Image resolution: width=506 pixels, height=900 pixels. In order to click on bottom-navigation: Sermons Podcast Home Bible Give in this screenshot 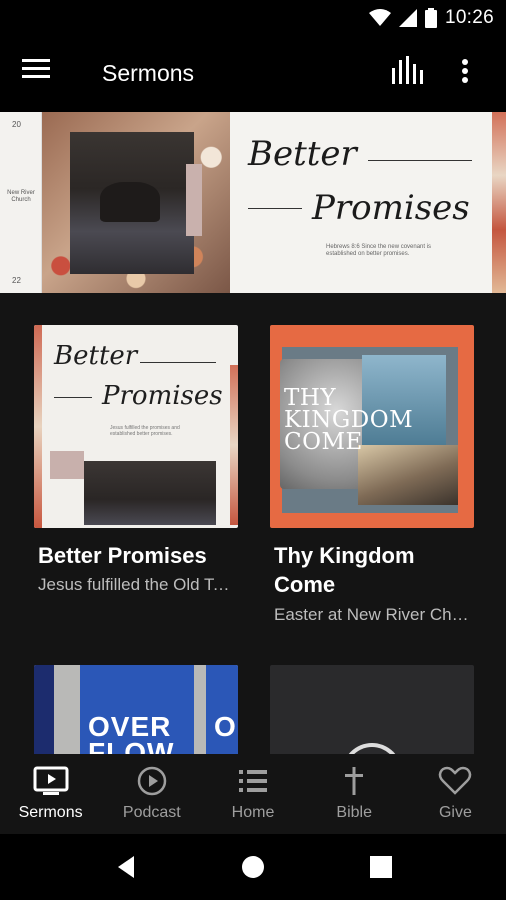, I will do `click(253, 794)`.